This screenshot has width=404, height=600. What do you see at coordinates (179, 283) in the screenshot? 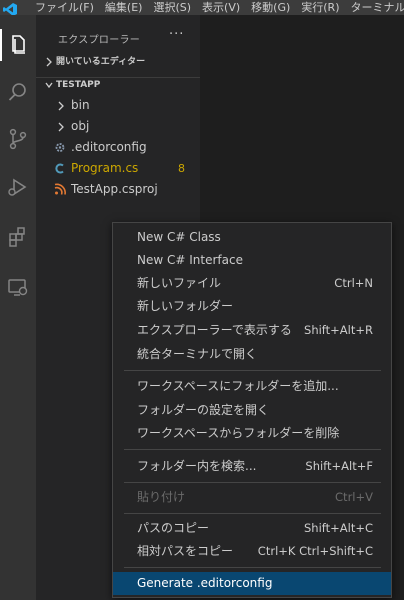
I see `menu-item-label: 新しいファイル` at bounding box center [179, 283].